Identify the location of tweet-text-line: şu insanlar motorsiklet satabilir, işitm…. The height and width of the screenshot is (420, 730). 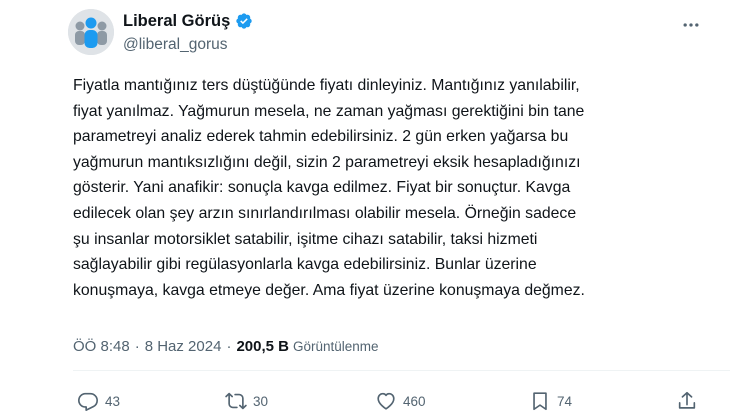
(305, 239).